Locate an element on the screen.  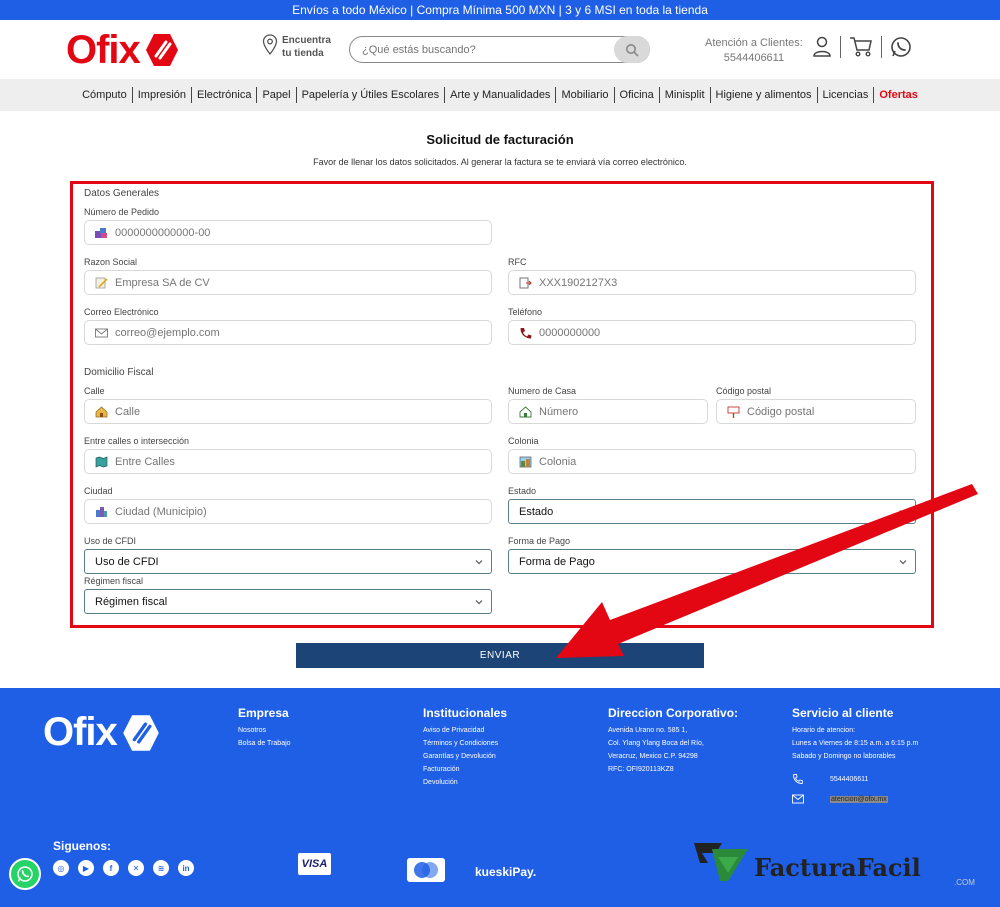
city-icon is located at coordinates (101, 512).